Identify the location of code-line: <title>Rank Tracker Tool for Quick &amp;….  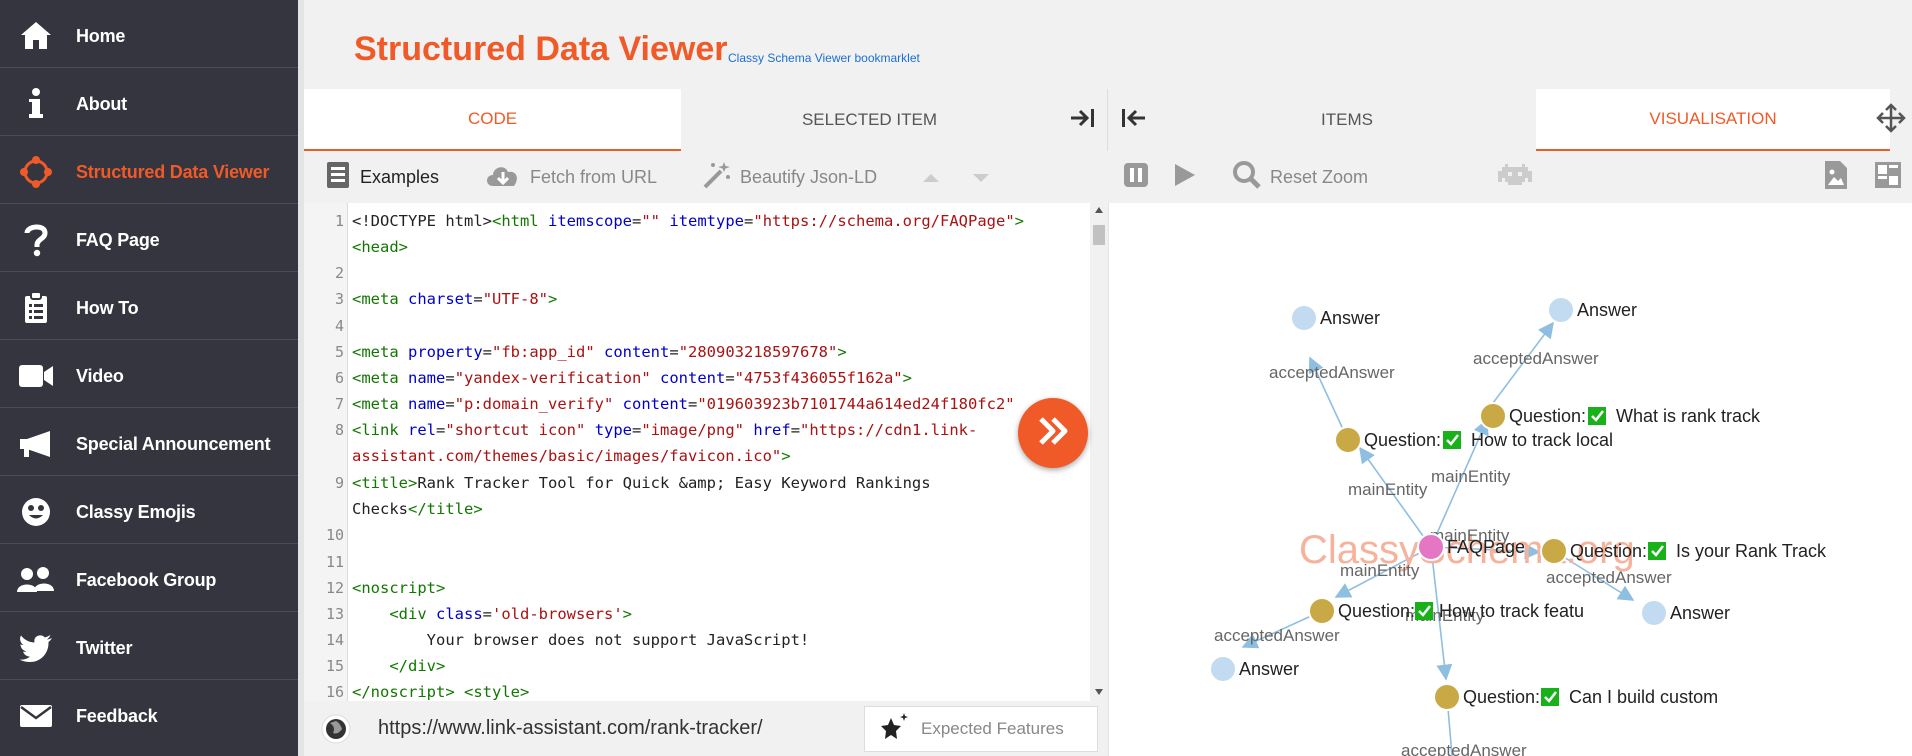
(641, 483).